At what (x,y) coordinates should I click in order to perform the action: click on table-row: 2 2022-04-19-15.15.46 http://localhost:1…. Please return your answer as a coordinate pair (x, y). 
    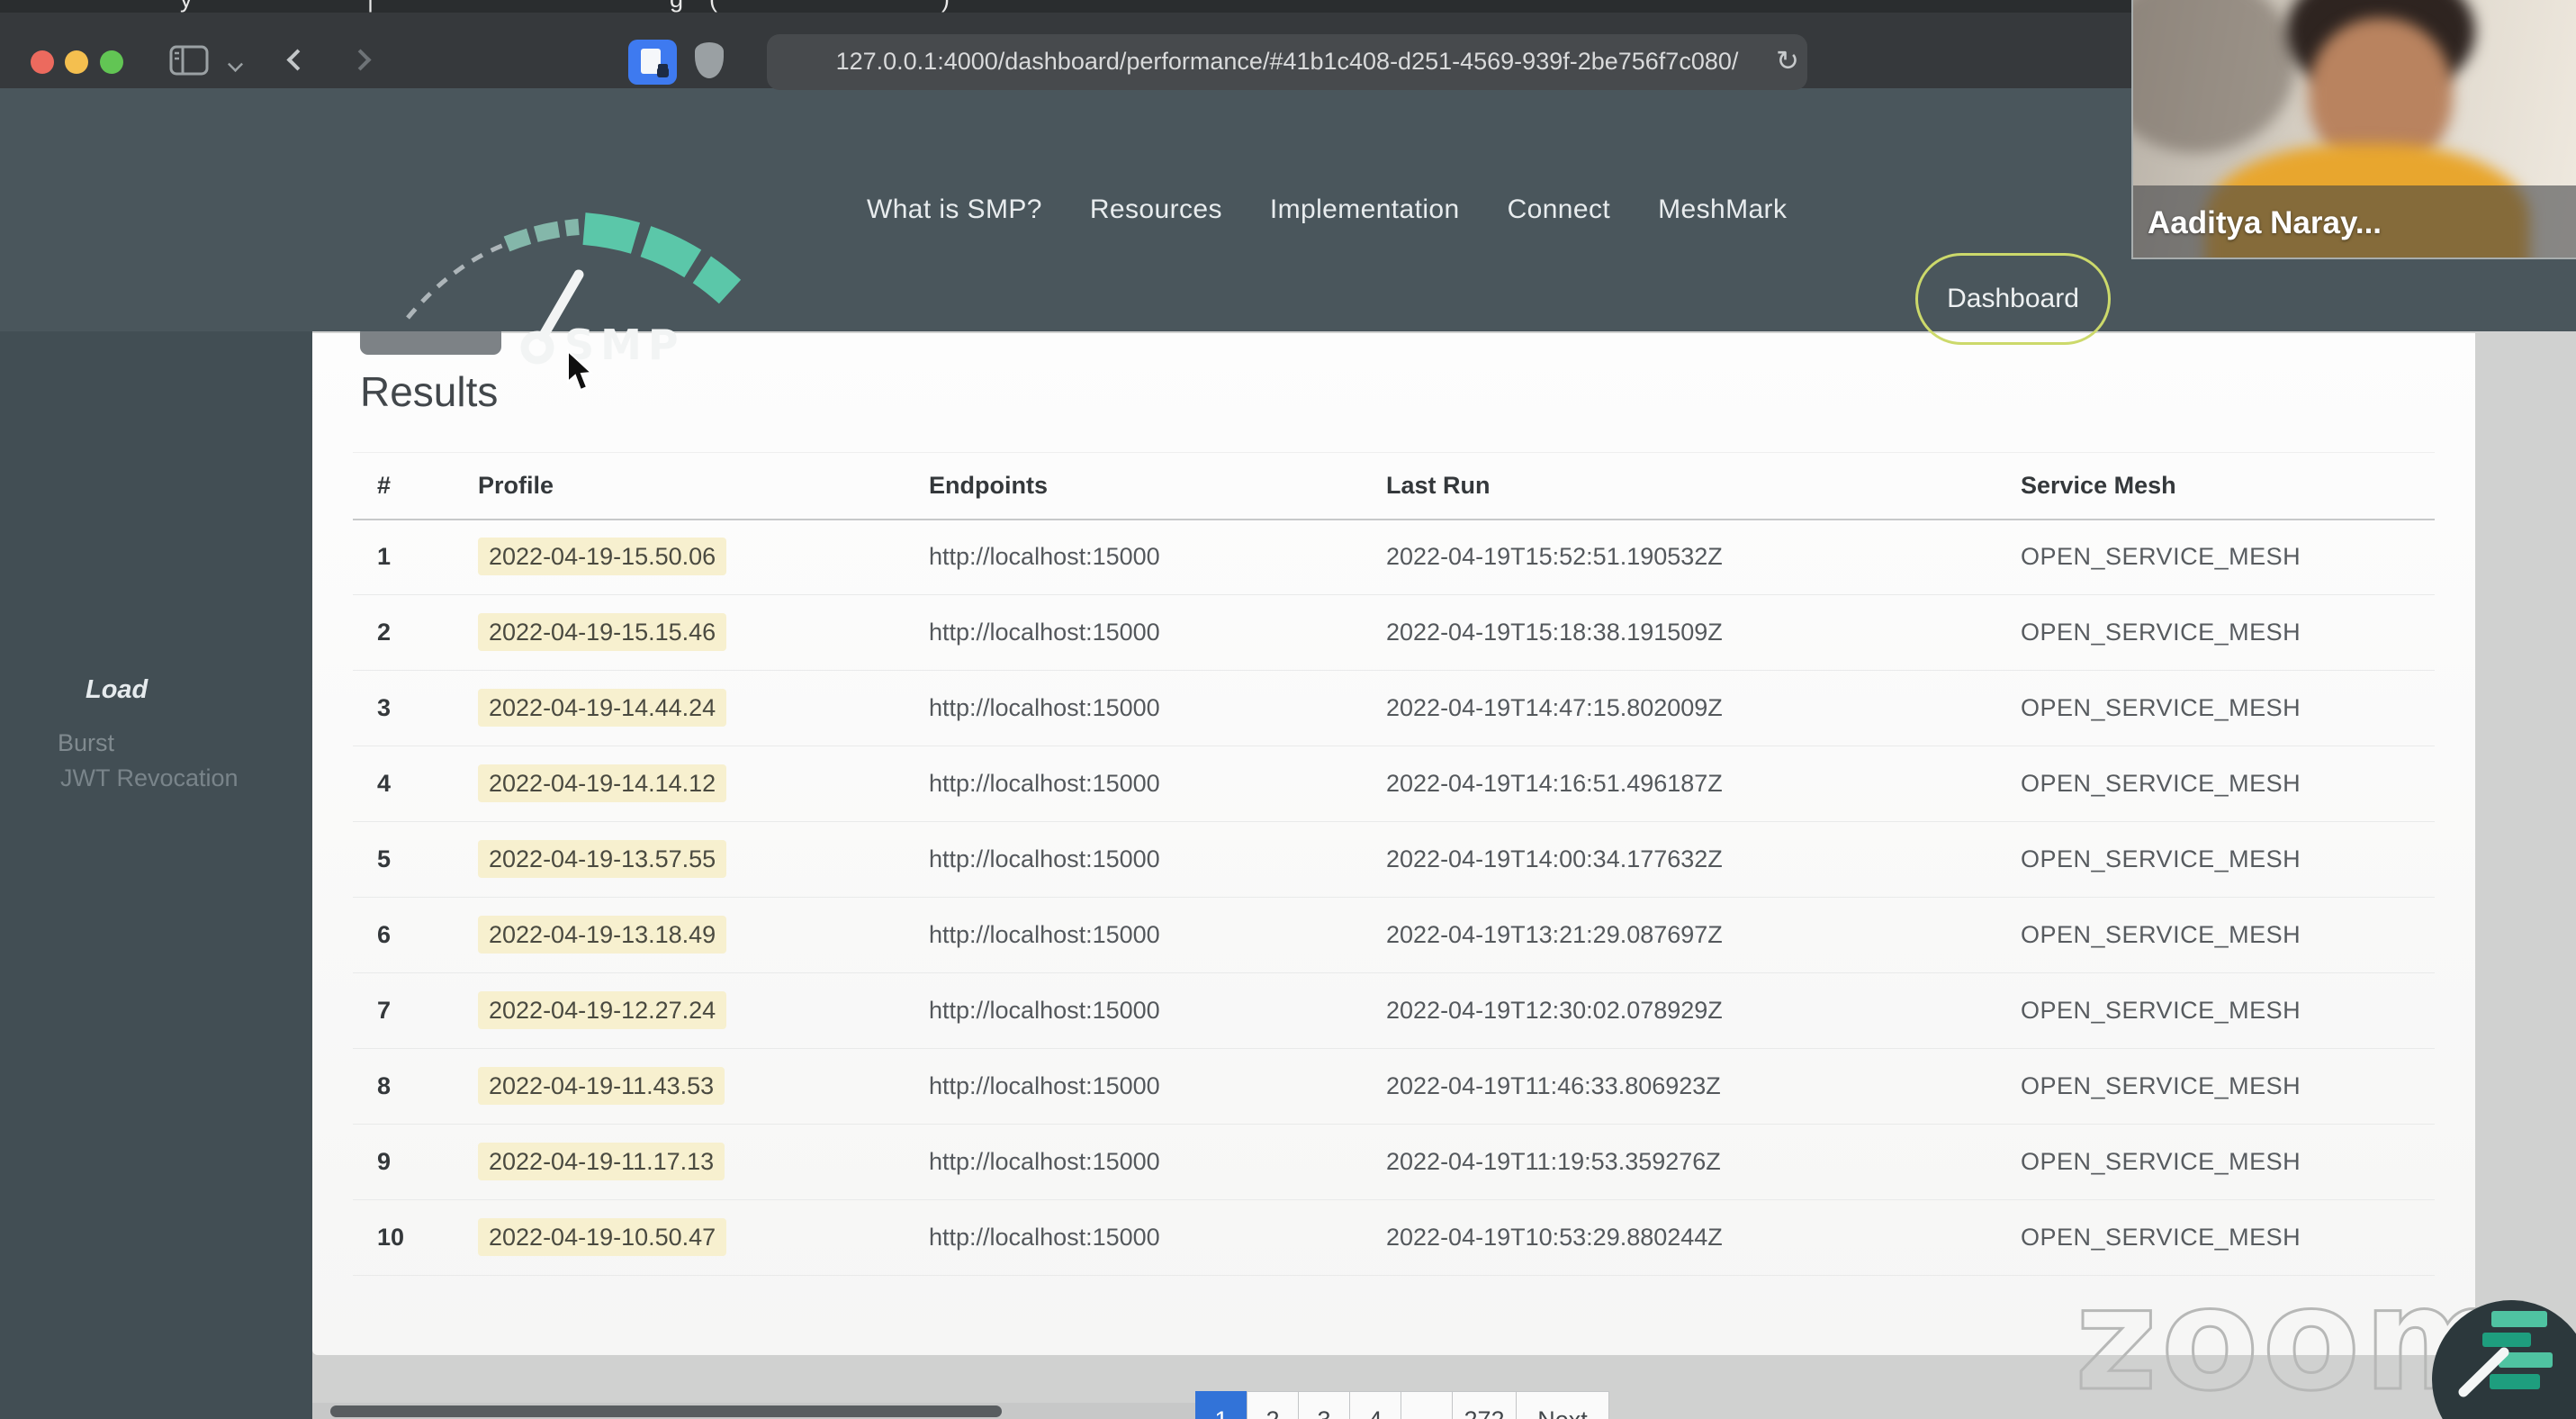
    Looking at the image, I should click on (1394, 632).